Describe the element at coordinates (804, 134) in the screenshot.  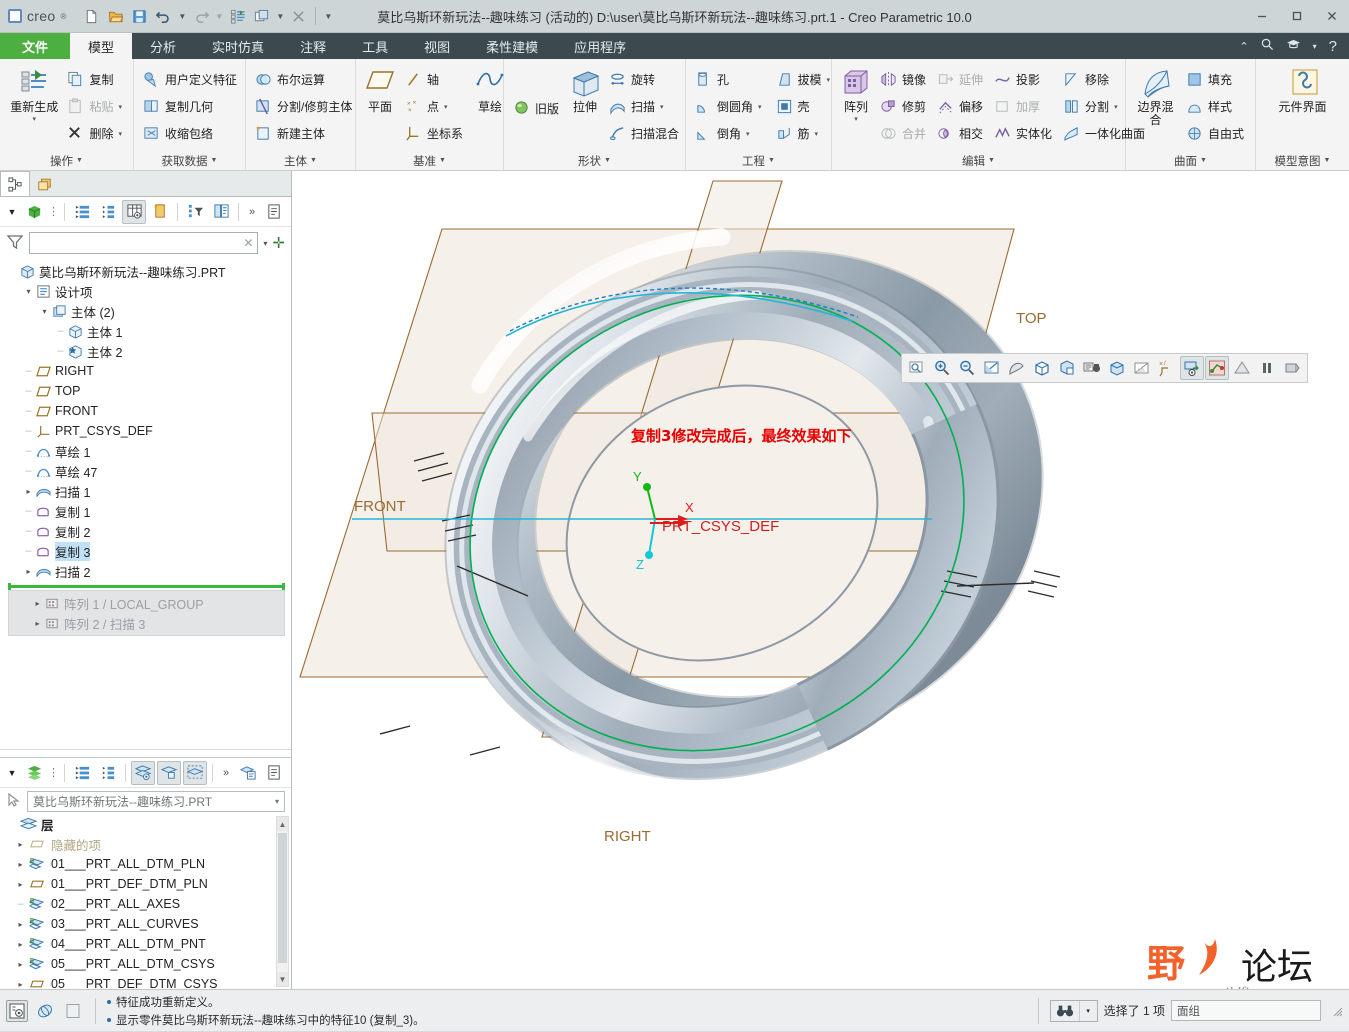
I see `rib-button: 筋 ▾` at that location.